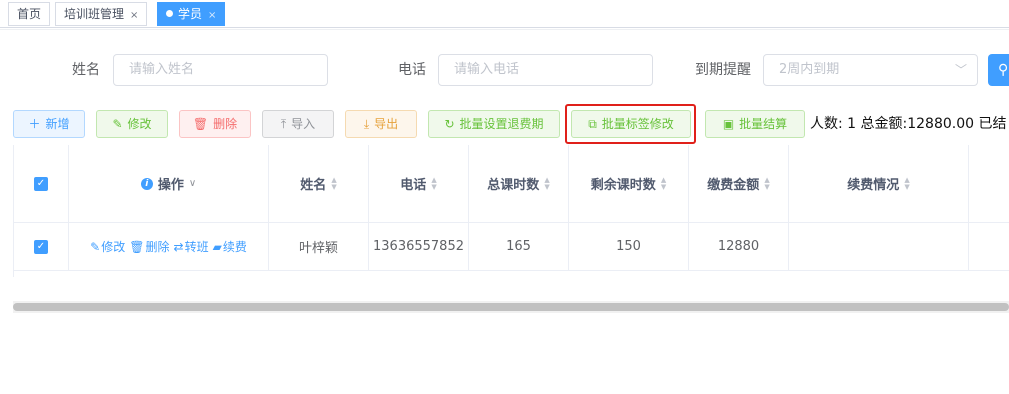  What do you see at coordinates (487, 69) in the screenshot?
I see `phone-placeholder: 请输入电话` at bounding box center [487, 69].